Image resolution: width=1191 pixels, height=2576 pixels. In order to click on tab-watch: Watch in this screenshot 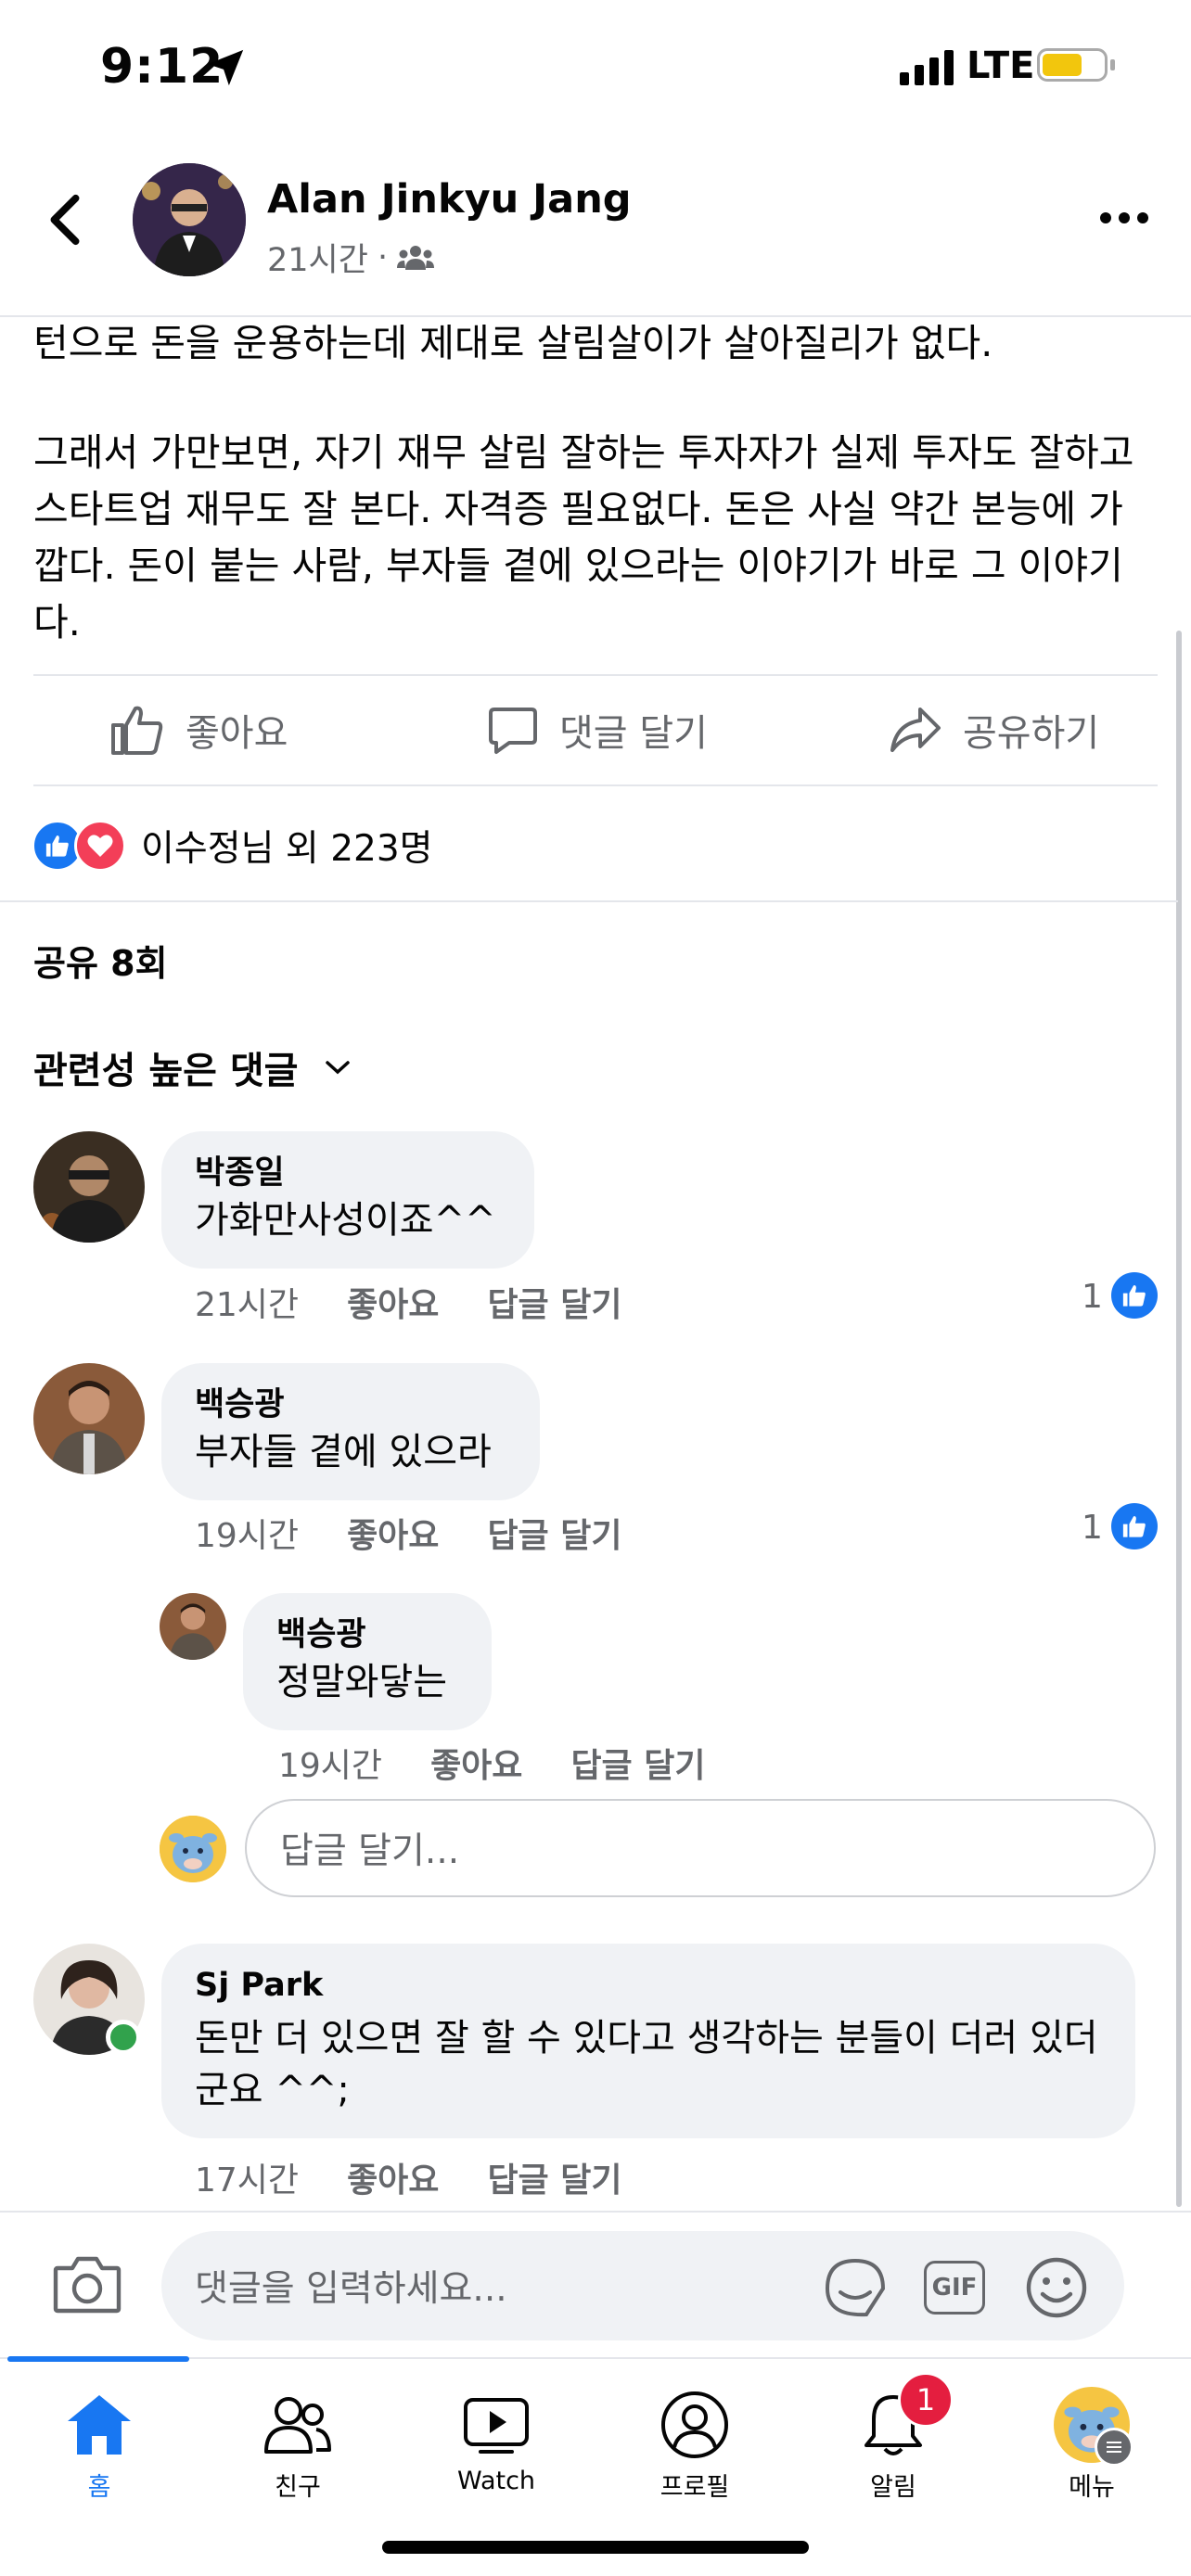, I will do `click(497, 2439)`.